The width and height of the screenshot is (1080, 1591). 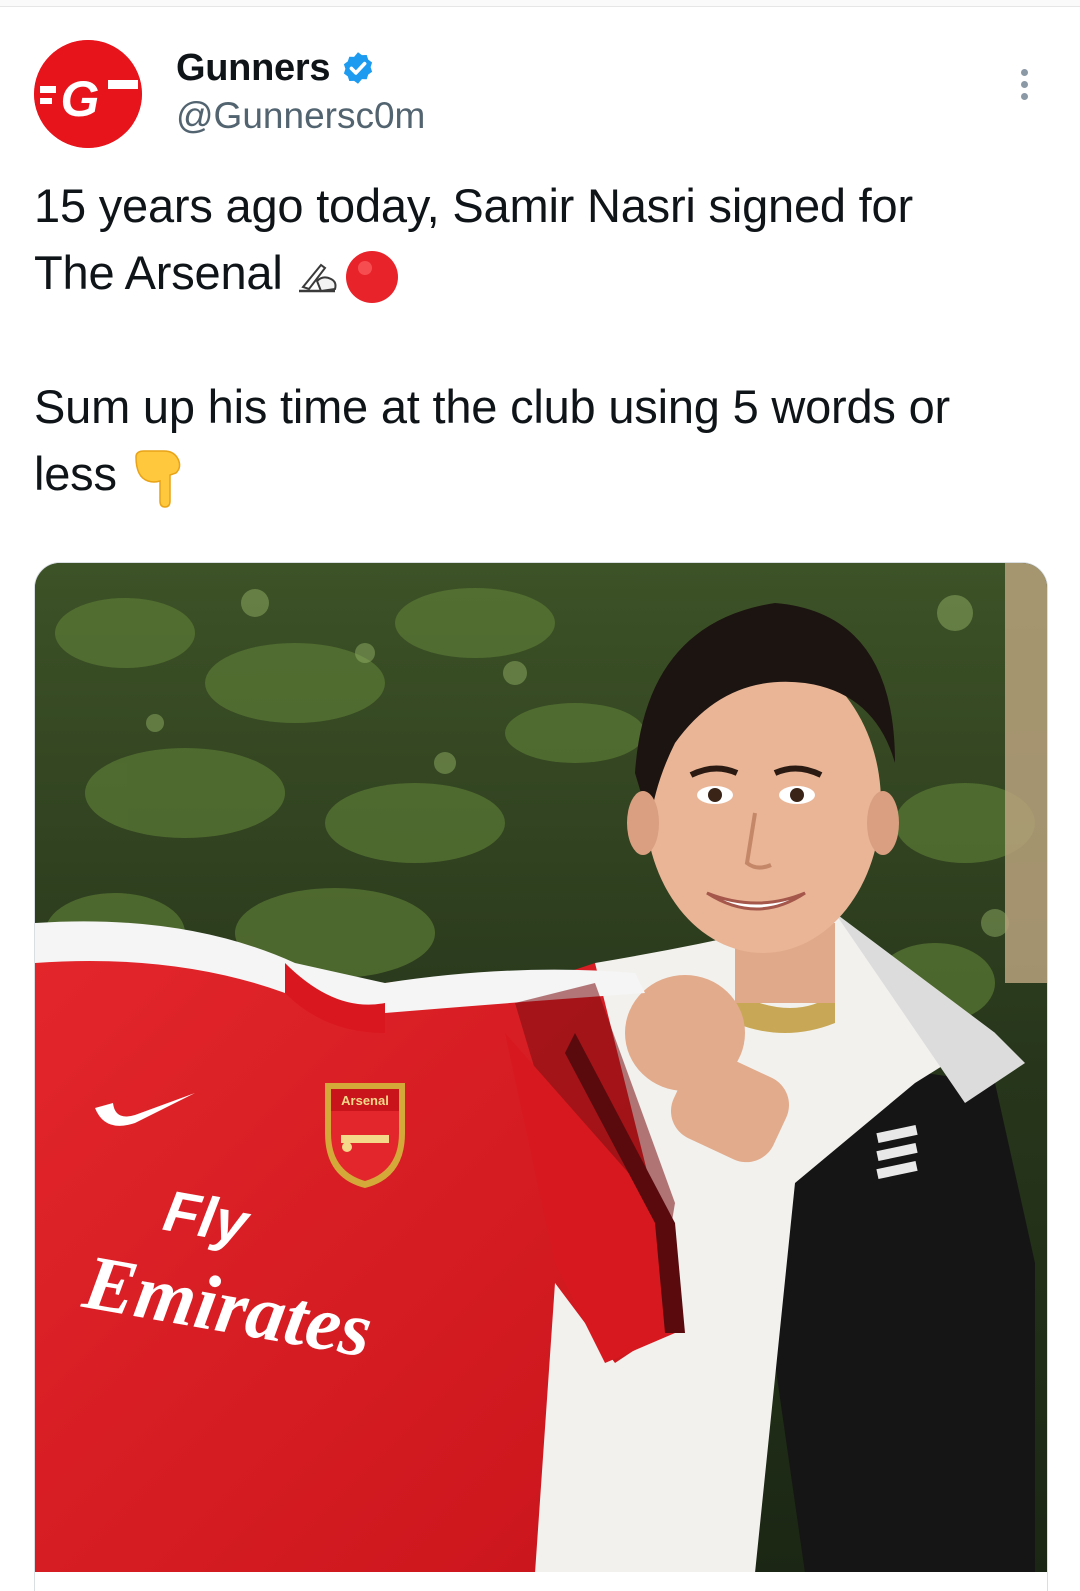 I want to click on tweet-text-line: less, so click(x=539, y=474).